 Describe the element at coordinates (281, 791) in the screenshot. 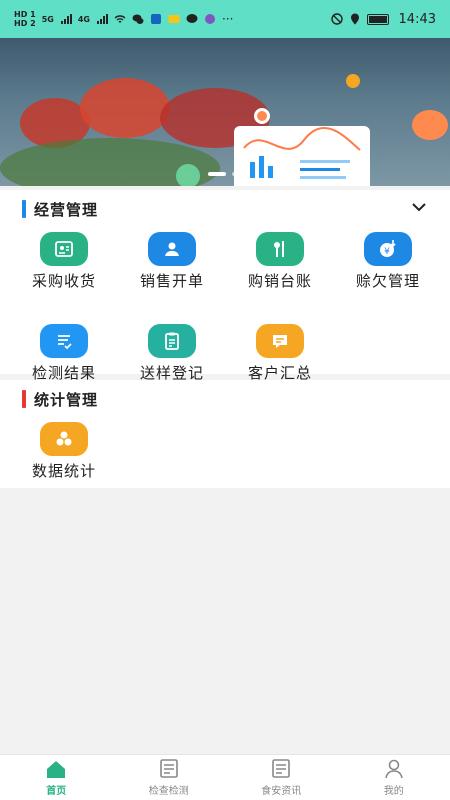

I see `tab-label: 食安资讯` at that location.